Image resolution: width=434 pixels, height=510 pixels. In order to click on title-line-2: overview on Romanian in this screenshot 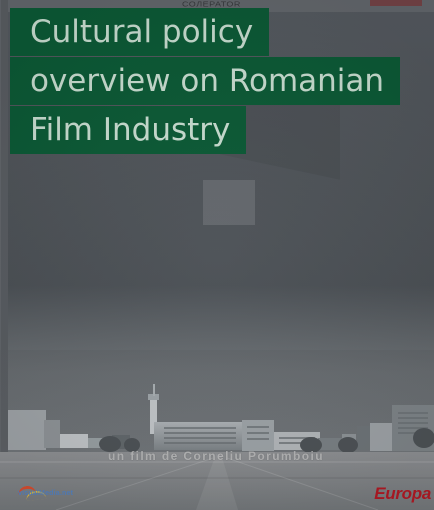, I will do `click(205, 81)`.